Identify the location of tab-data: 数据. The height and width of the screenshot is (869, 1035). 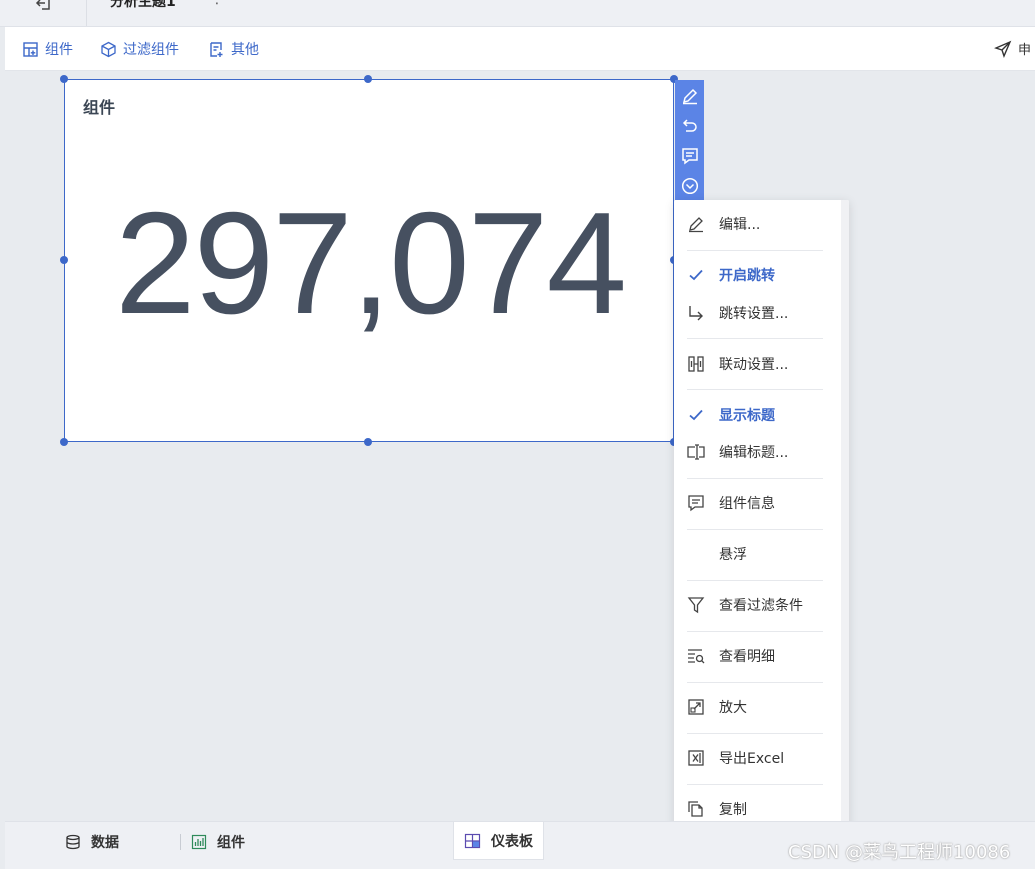
(92, 842).